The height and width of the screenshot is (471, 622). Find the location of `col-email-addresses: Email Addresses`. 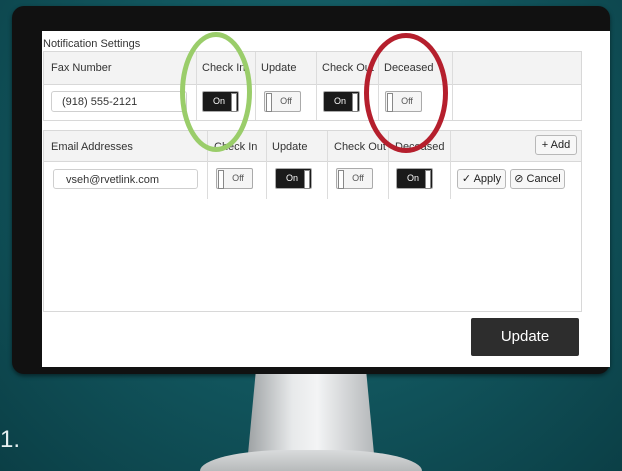

col-email-addresses: Email Addresses is located at coordinates (92, 147).